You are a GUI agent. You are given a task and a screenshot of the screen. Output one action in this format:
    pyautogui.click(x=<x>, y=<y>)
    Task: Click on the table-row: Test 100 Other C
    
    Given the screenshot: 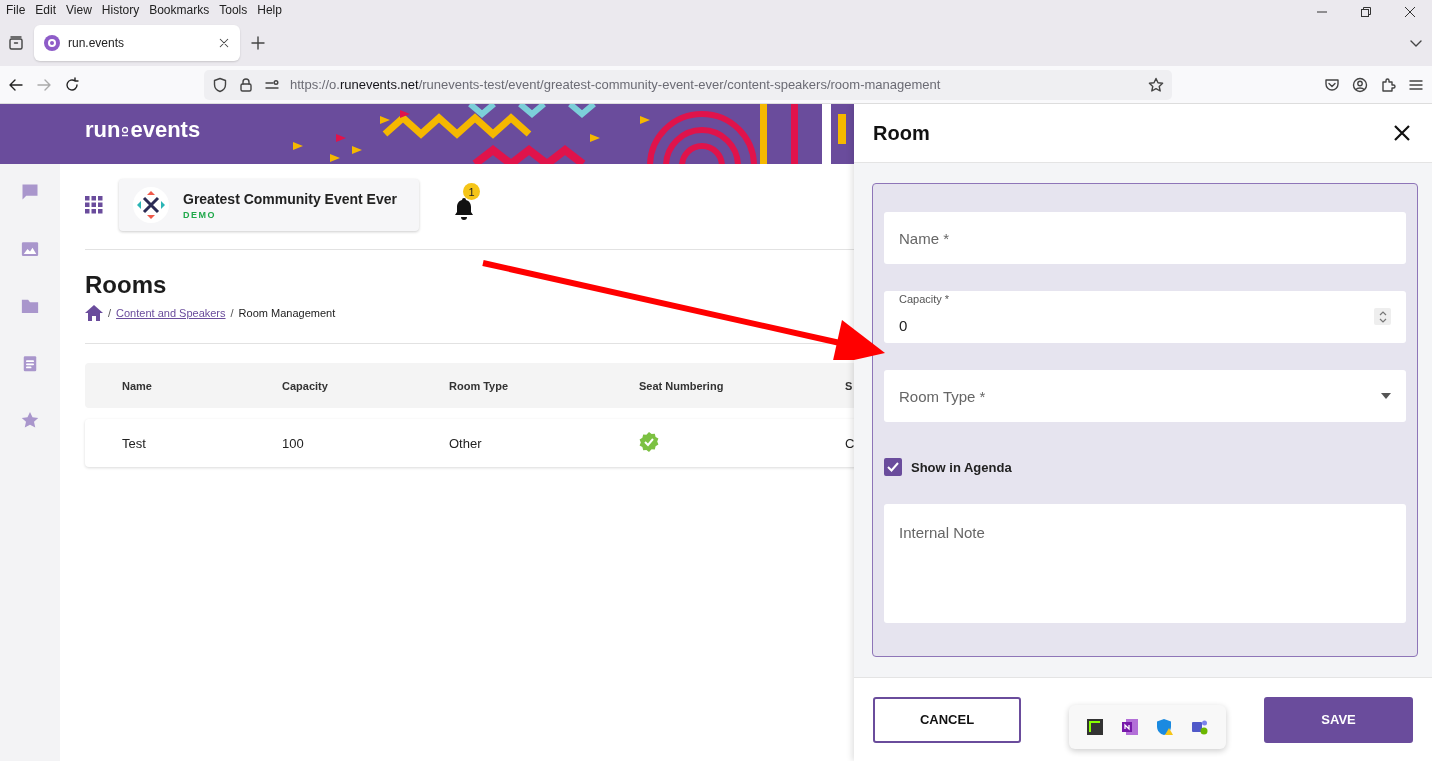 What is the action you would take?
    pyautogui.click(x=469, y=443)
    